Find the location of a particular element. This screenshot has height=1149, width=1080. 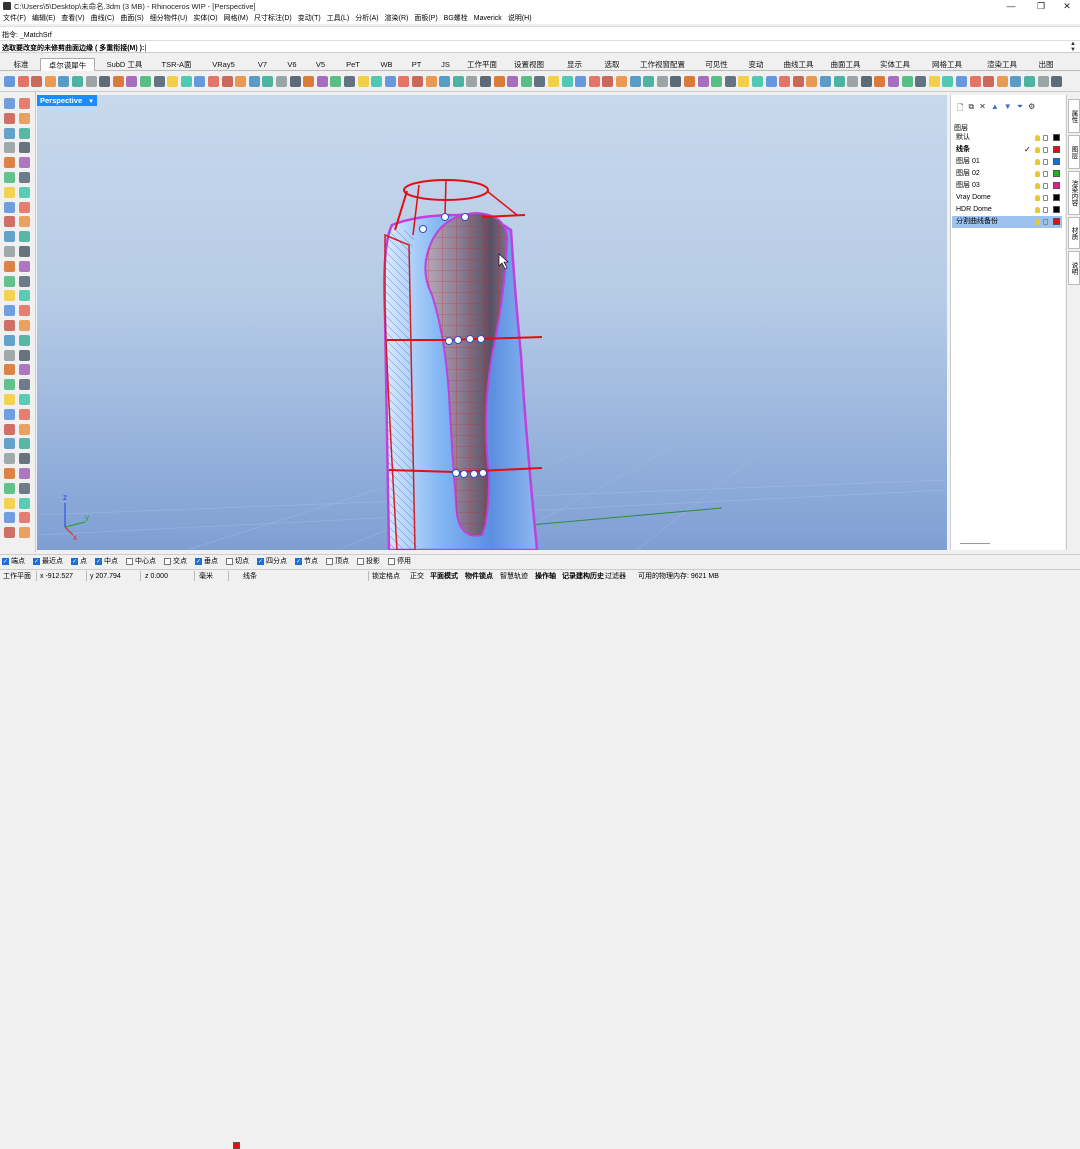

osnap-option: ✓ 最近点 is located at coordinates (48, 561).